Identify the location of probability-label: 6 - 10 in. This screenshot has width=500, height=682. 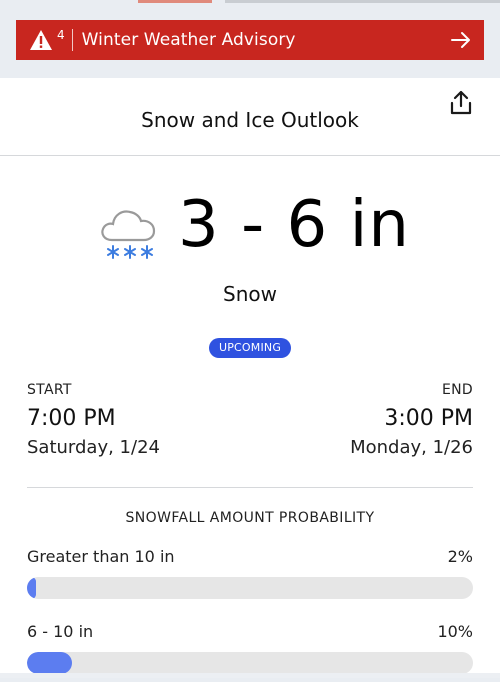
(60, 631).